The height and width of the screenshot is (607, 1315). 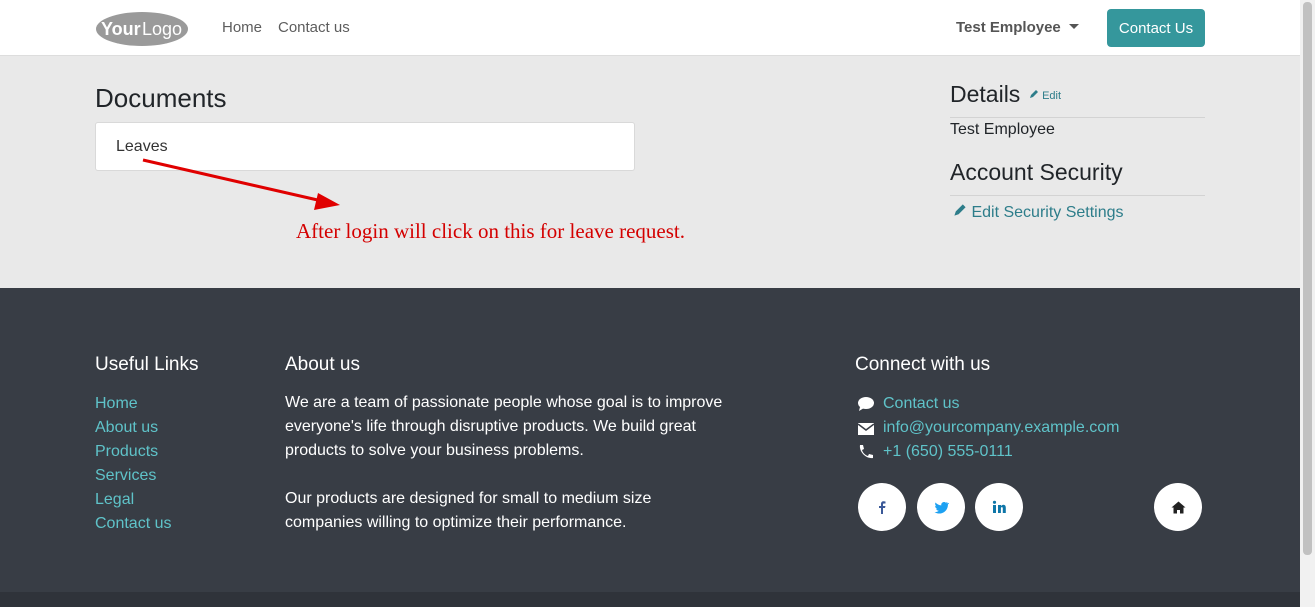 What do you see at coordinates (866, 404) in the screenshot?
I see `comment-icon` at bounding box center [866, 404].